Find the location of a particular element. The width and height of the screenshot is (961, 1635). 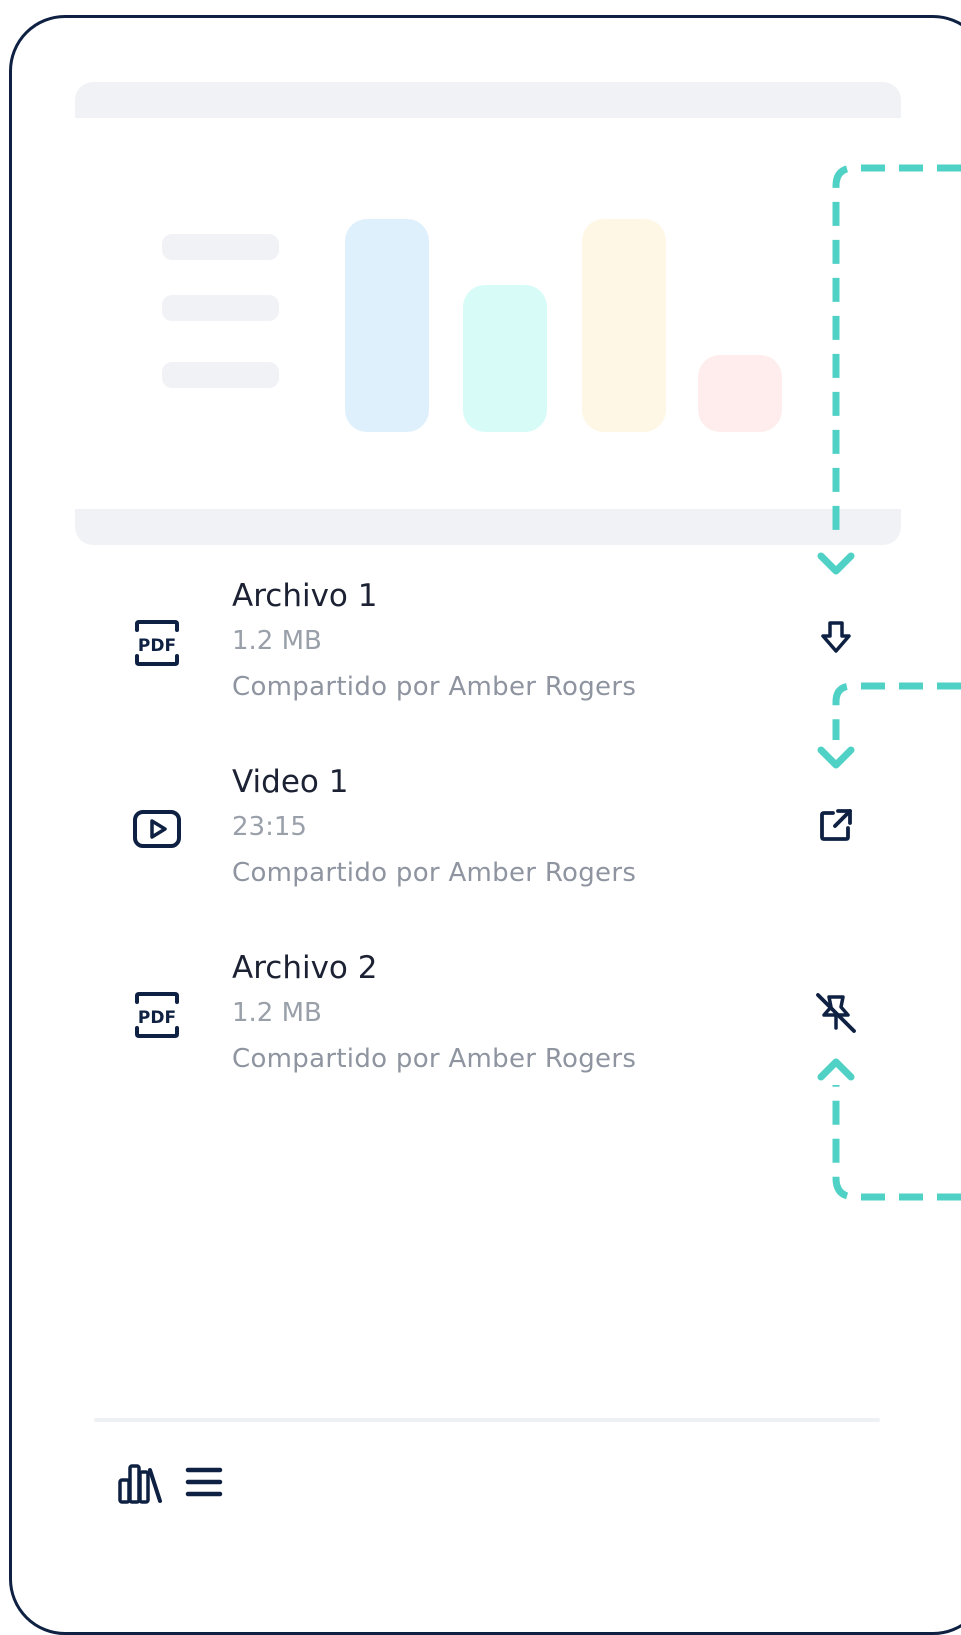

unpin-button is located at coordinates (836, 1013).